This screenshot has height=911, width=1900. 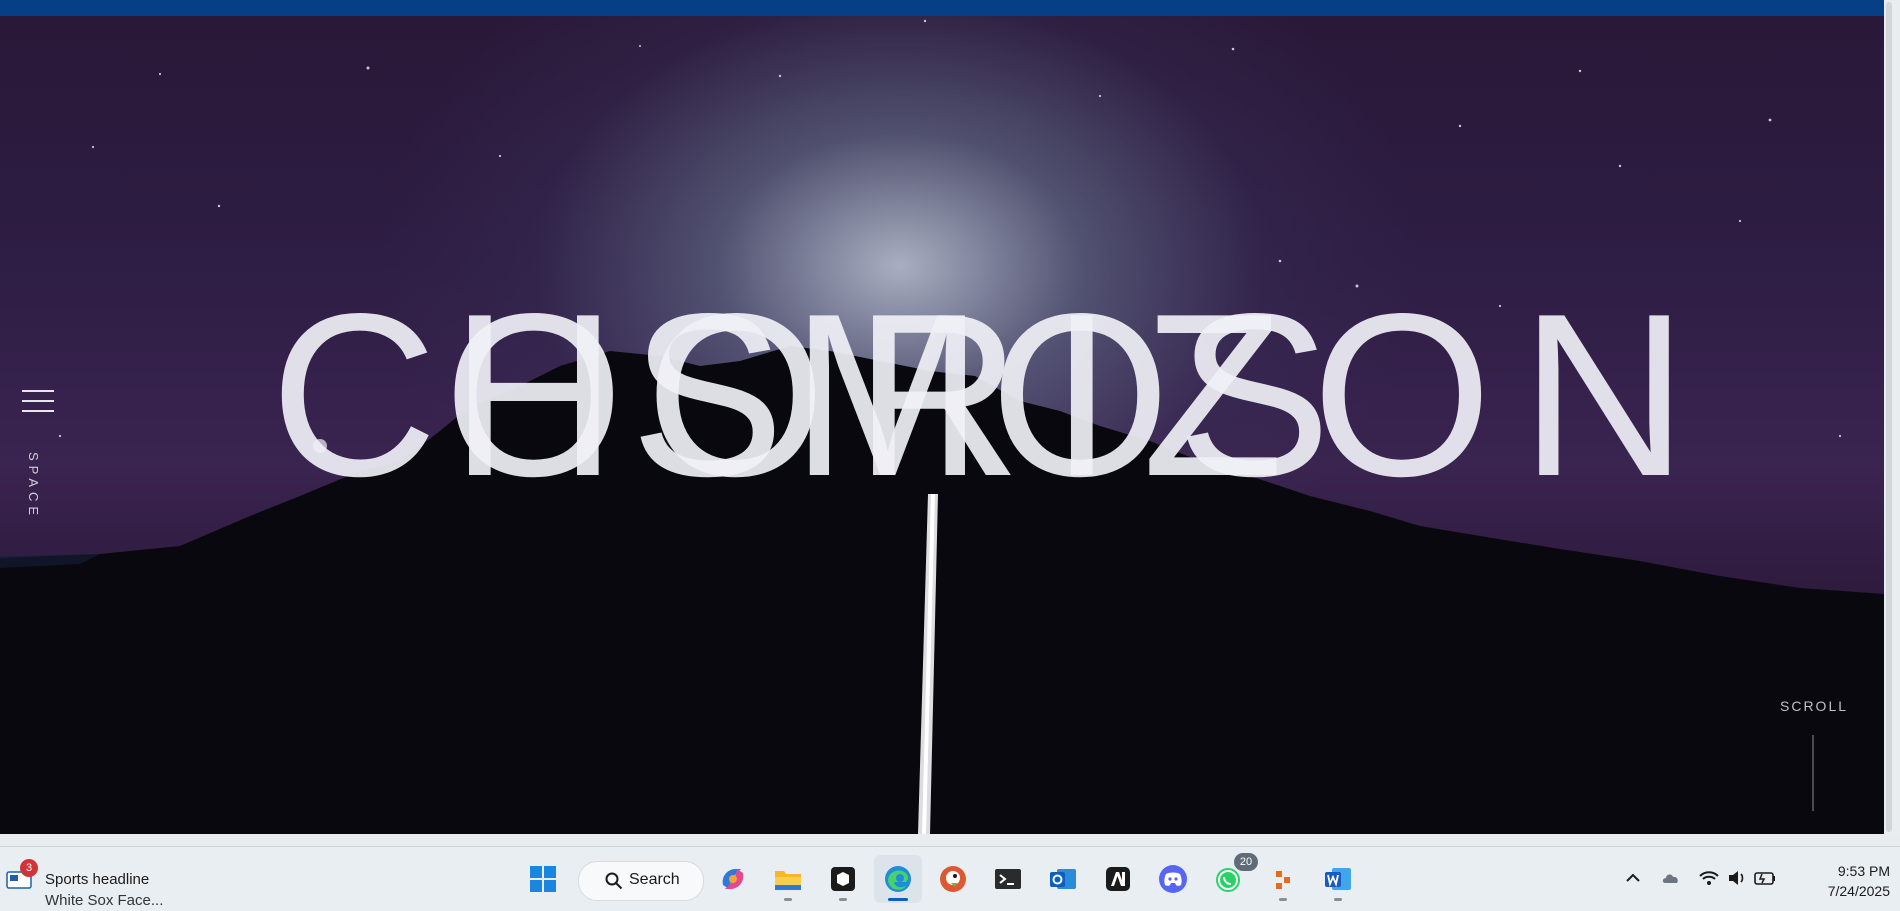 I want to click on taskbar-search: Search, so click(x=641, y=881).